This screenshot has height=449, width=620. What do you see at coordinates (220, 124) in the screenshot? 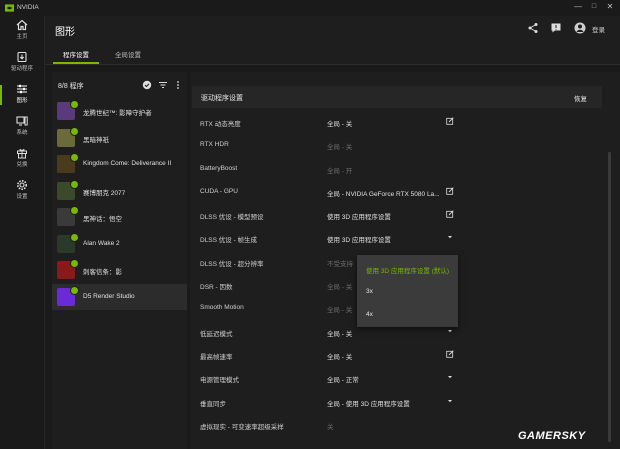
I see `setting-label: RTX 动态亮度` at bounding box center [220, 124].